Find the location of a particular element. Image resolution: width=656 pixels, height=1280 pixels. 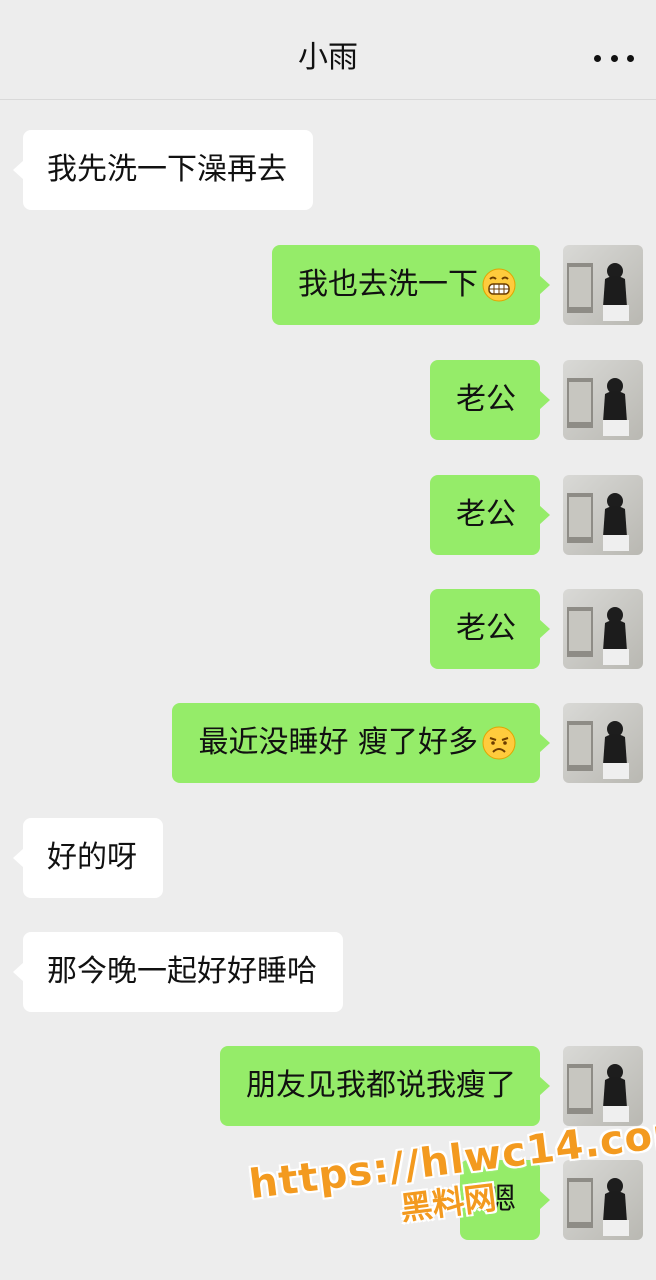

chat-header: 小雨 is located at coordinates (328, 50).